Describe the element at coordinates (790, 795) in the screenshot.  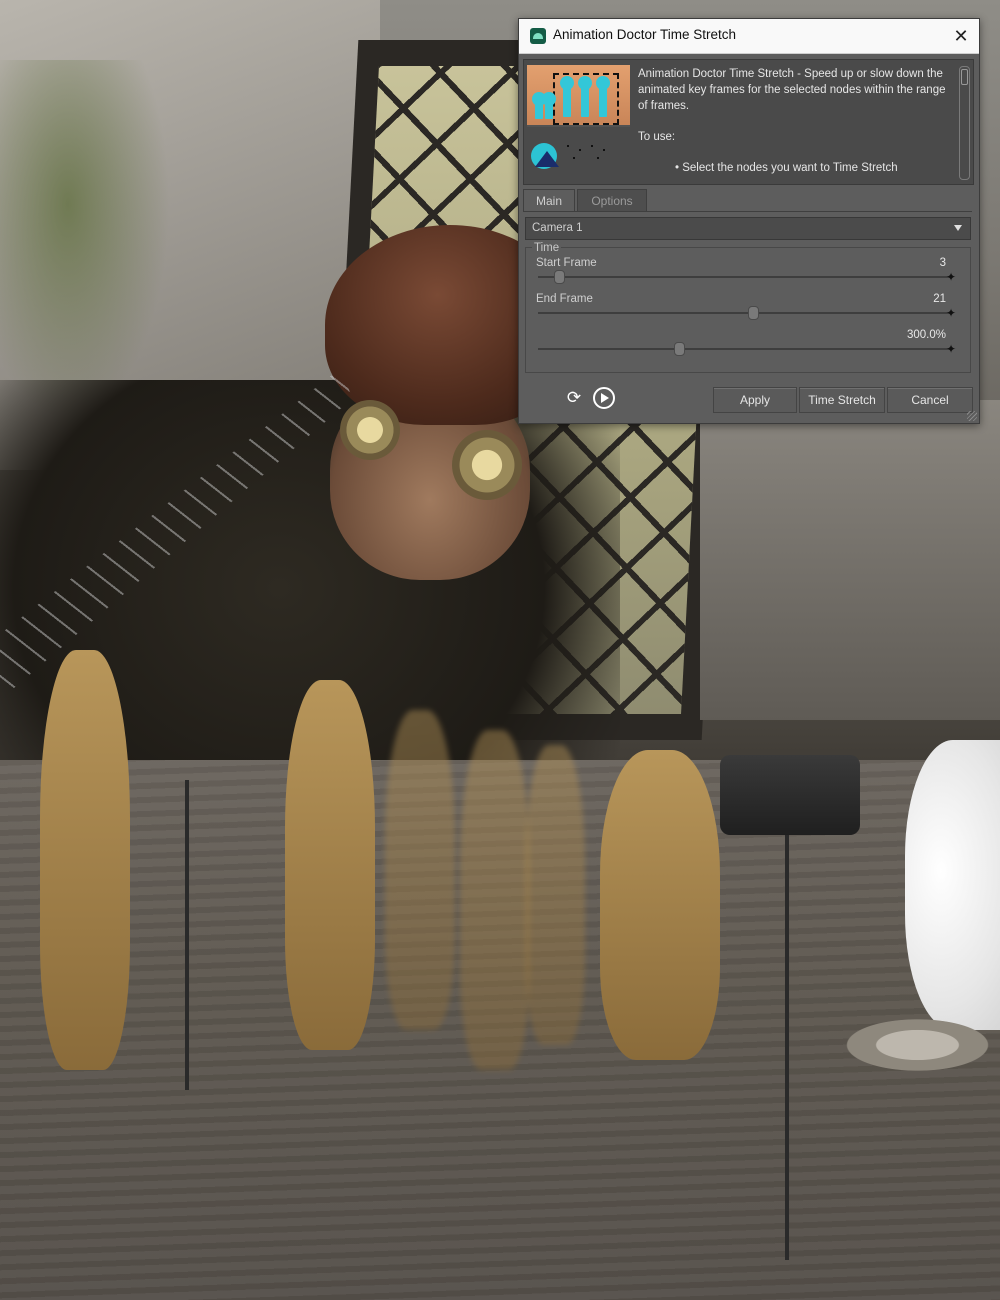
I see `spotlight-rig` at that location.